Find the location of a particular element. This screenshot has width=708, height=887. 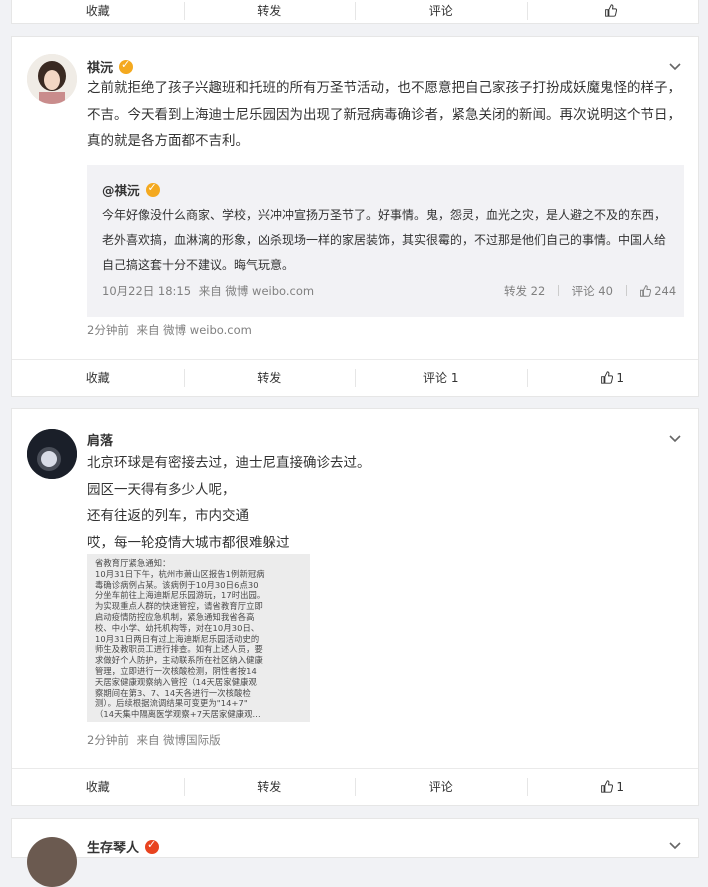

previous-post-actions: 收藏 转发 评论 is located at coordinates (355, 14).